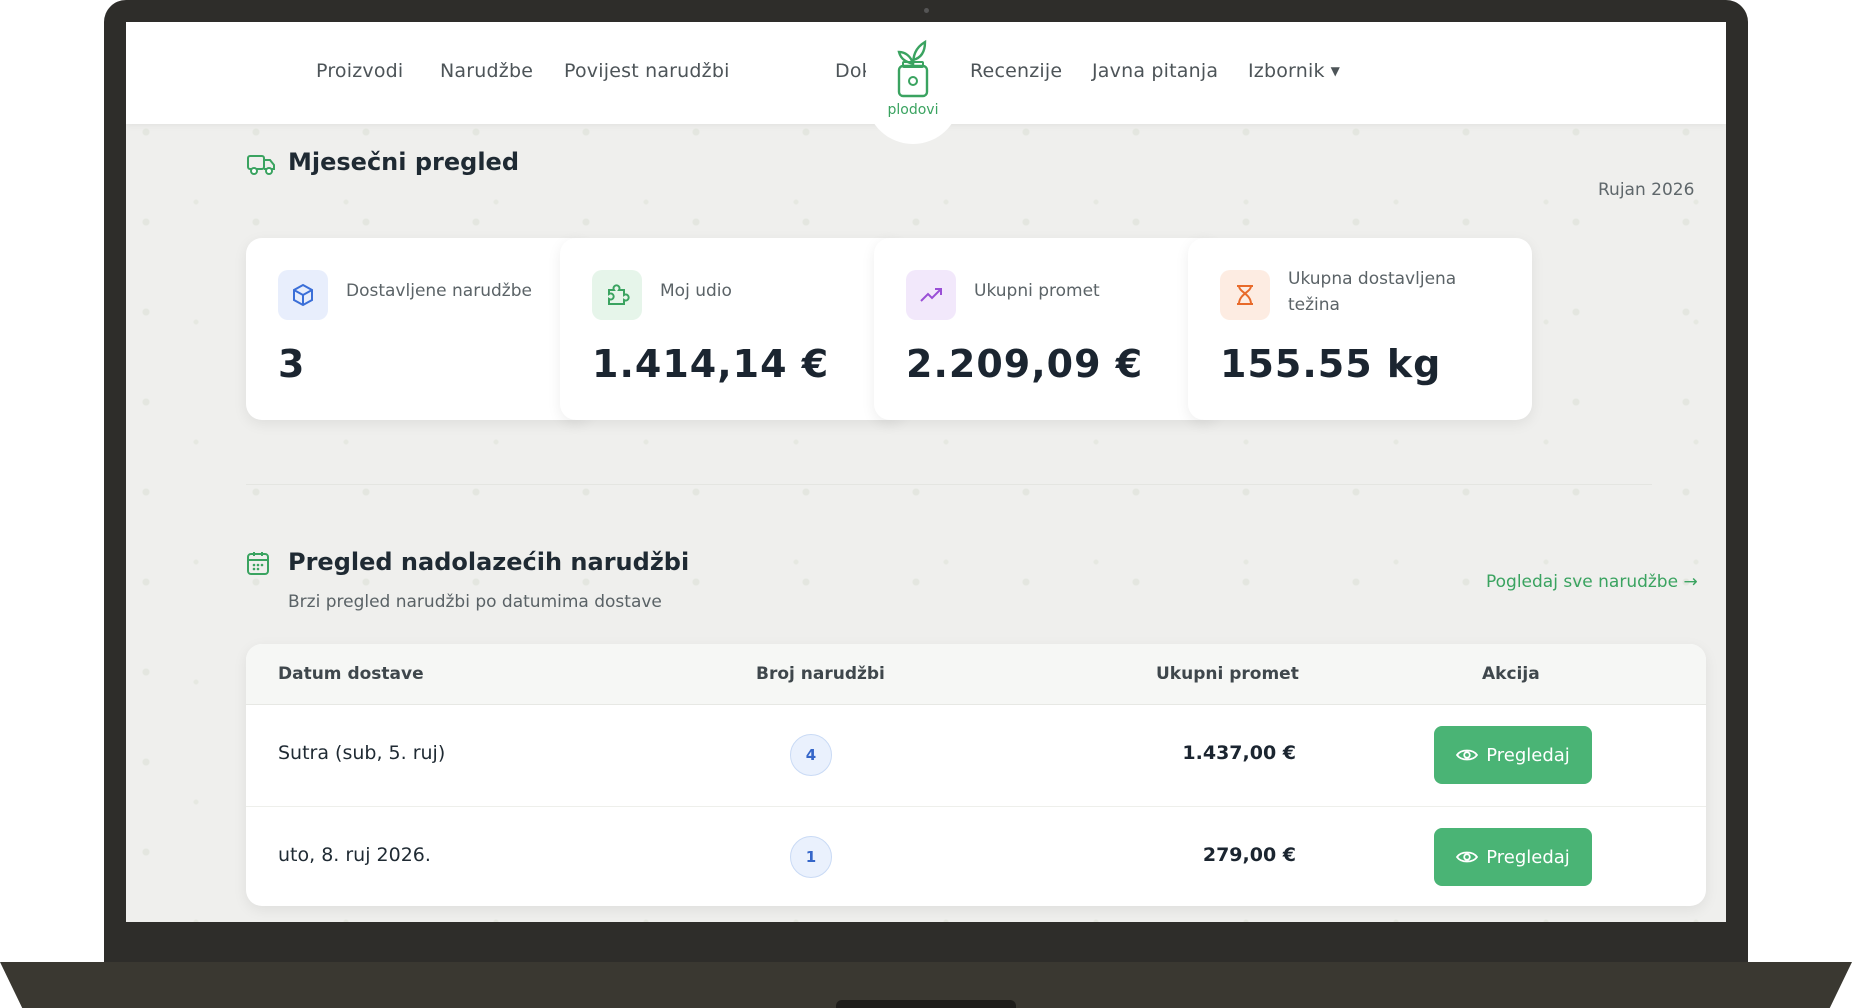 The width and height of the screenshot is (1852, 1008). Describe the element at coordinates (617, 295) in the screenshot. I see `puzzle-icon` at that location.